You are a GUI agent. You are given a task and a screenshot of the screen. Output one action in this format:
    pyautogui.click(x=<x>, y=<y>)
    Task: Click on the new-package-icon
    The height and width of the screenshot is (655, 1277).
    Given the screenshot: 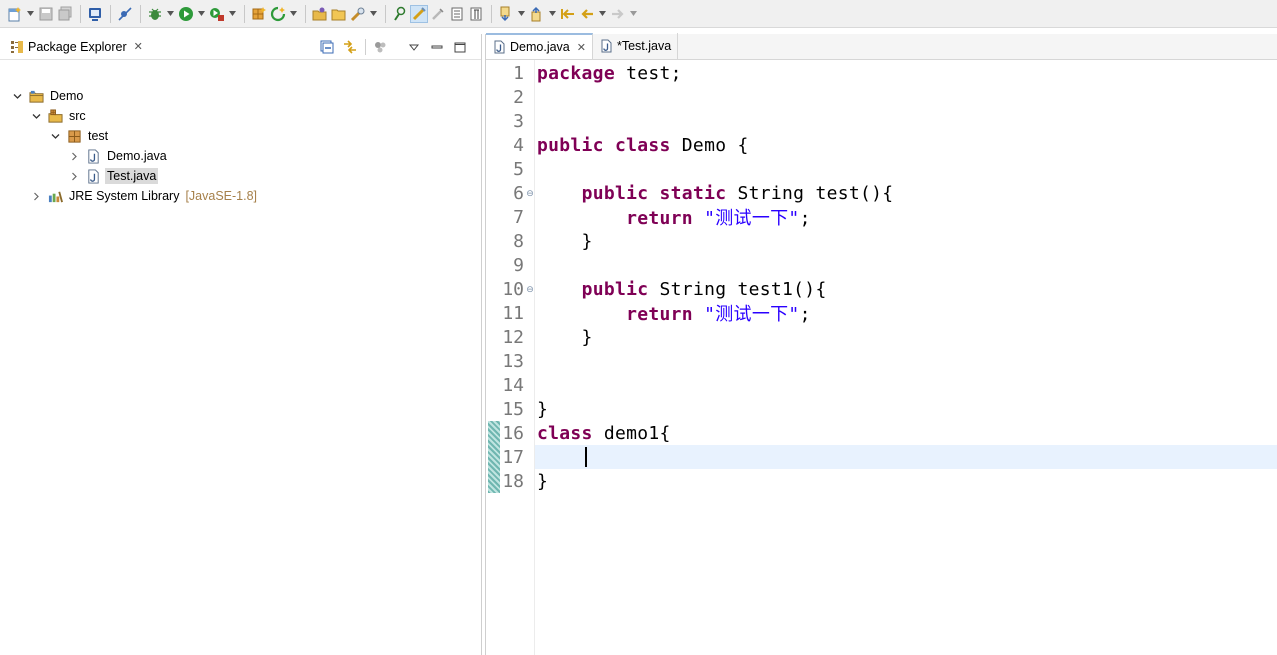 What is the action you would take?
    pyautogui.click(x=278, y=14)
    